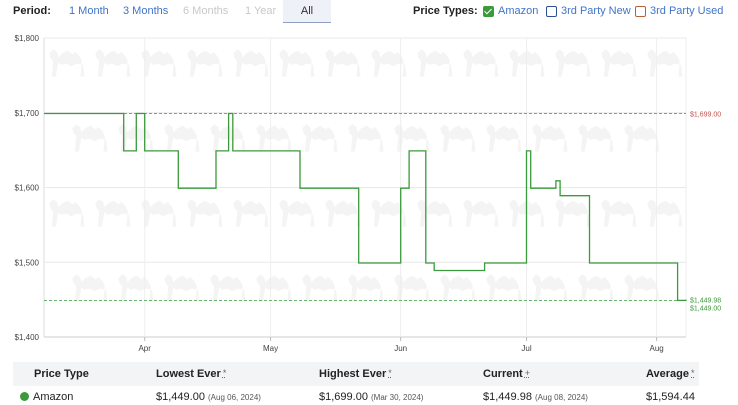 The image size is (738, 405). I want to click on third-party-new-checkbox-icon, so click(551, 11).